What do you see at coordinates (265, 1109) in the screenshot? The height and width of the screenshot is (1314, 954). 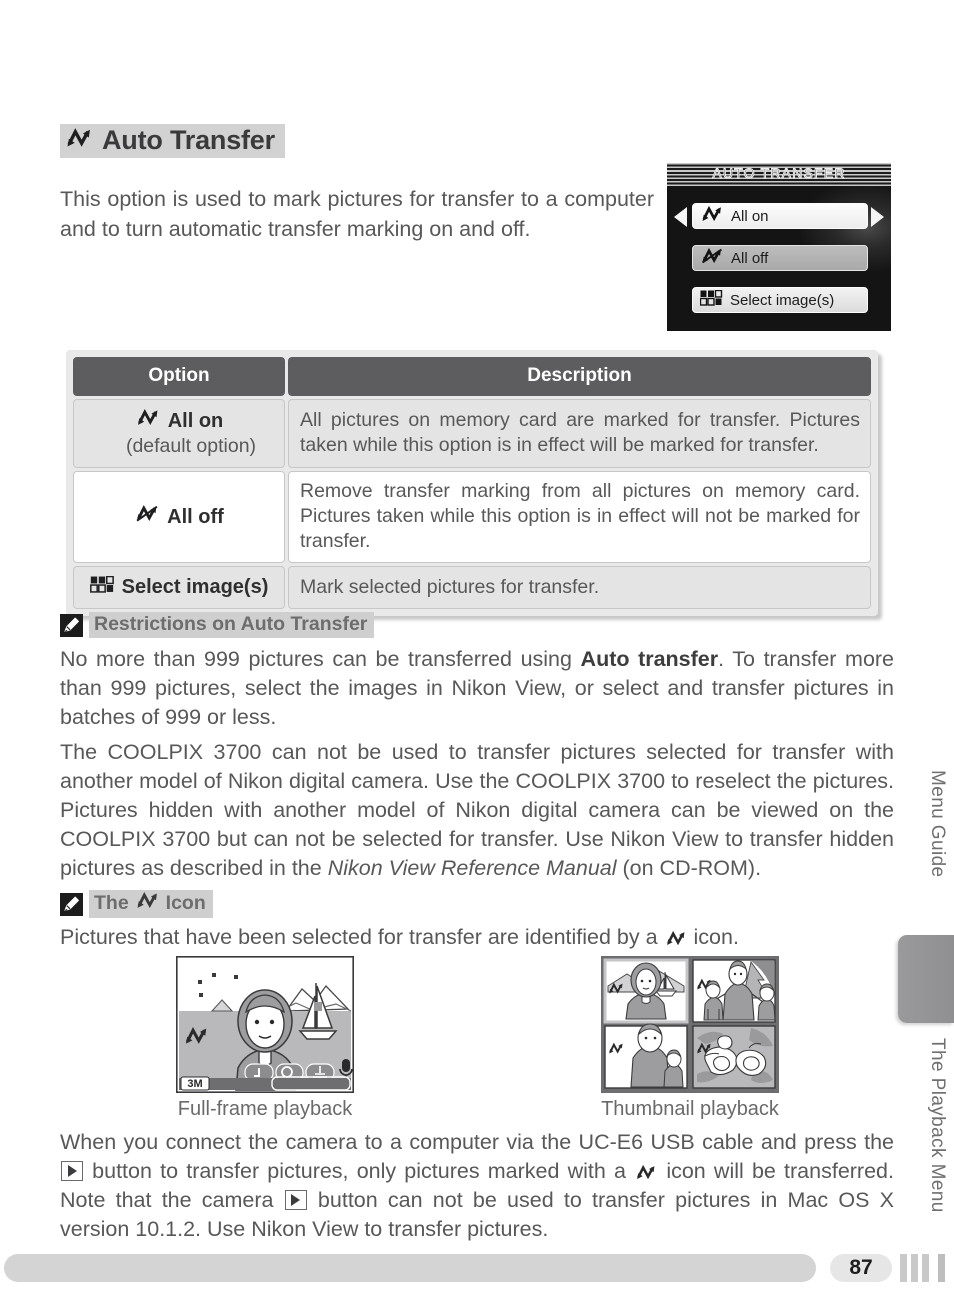 I see `figure-caption-full-frame: Full-frame playback` at bounding box center [265, 1109].